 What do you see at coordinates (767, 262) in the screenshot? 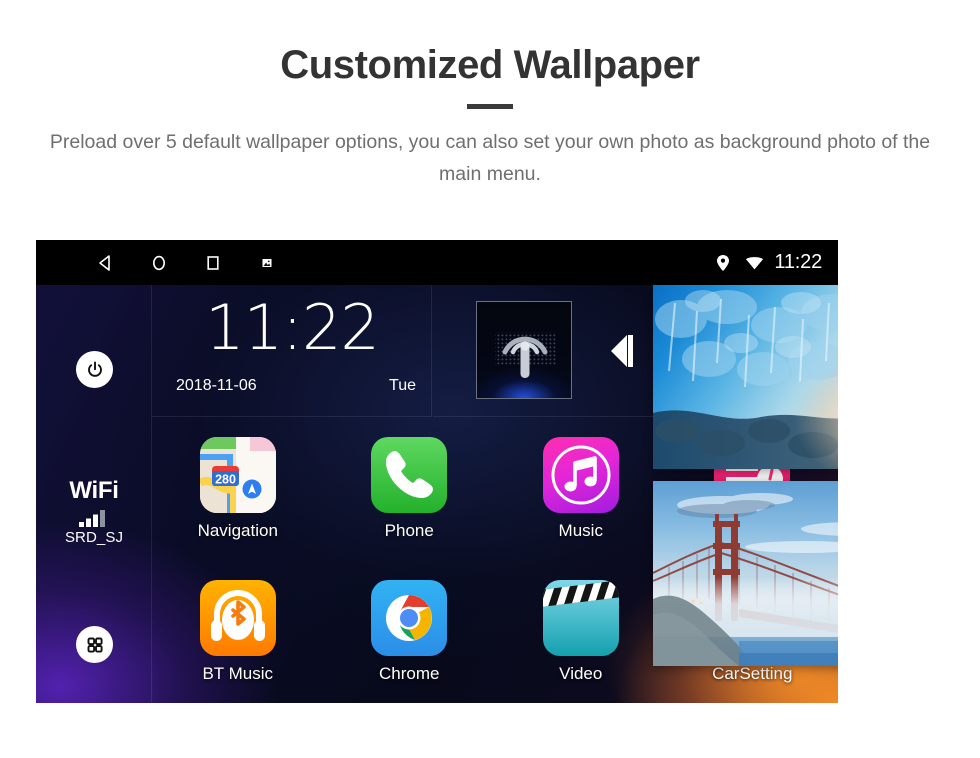
I see `status-indicators: 11:22` at bounding box center [767, 262].